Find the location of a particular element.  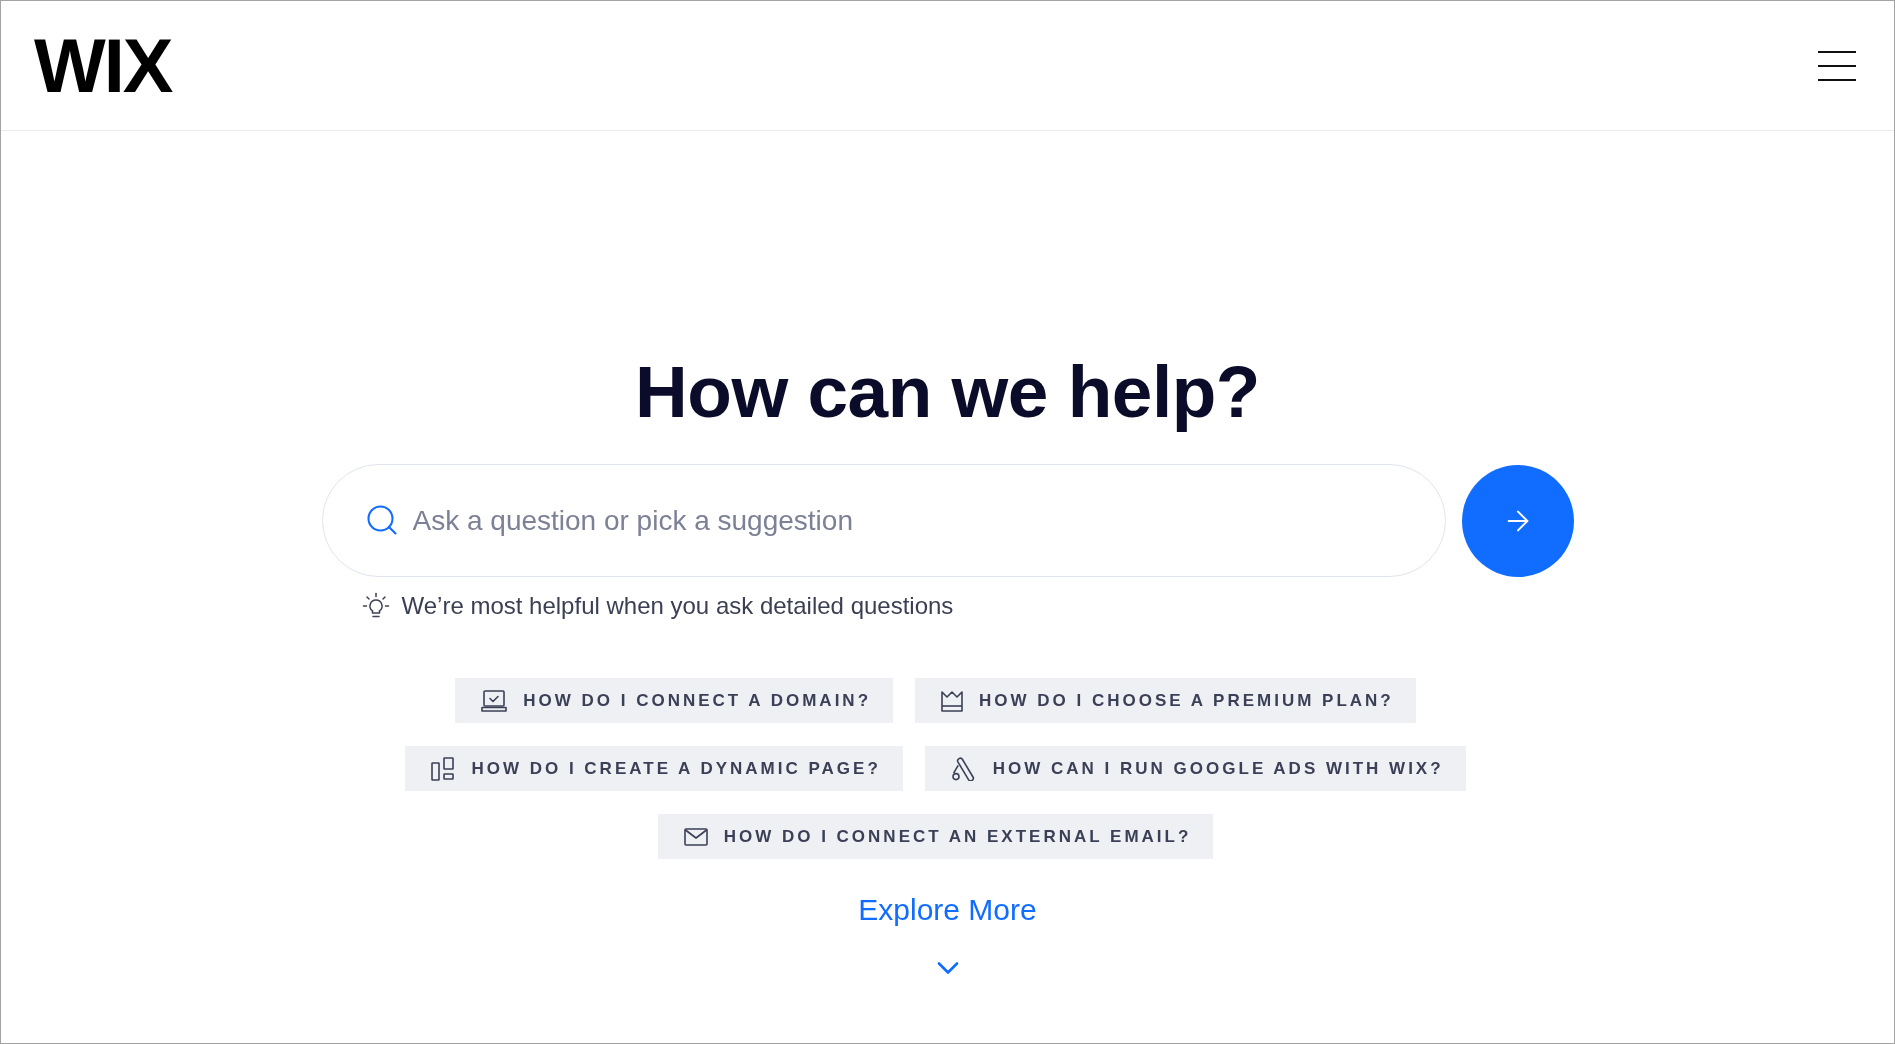

laptop-check-icon is located at coordinates (494, 700).